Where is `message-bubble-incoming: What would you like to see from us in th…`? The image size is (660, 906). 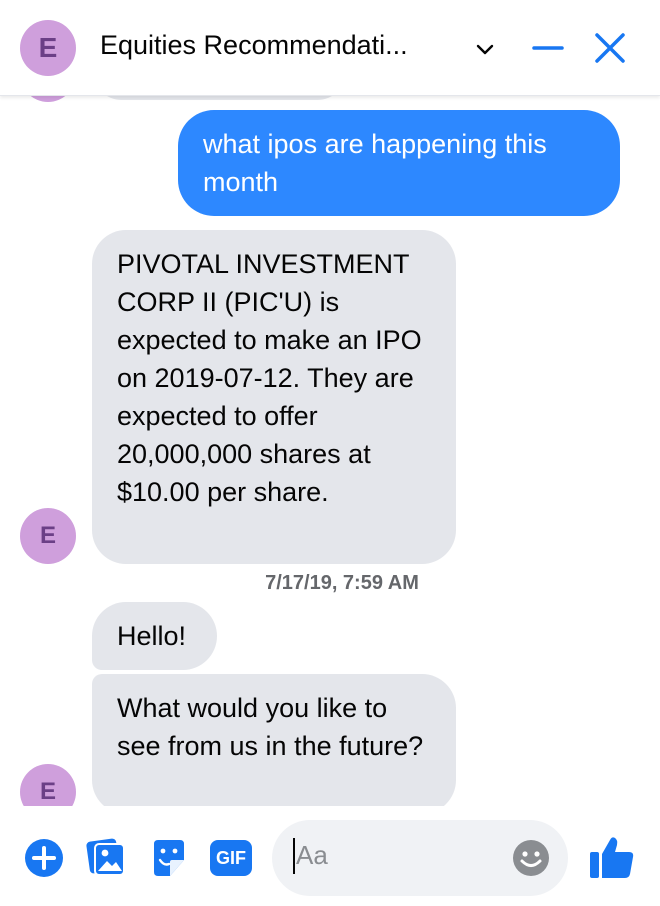
message-bubble-incoming: What would you like to see from us in th… is located at coordinates (274, 740).